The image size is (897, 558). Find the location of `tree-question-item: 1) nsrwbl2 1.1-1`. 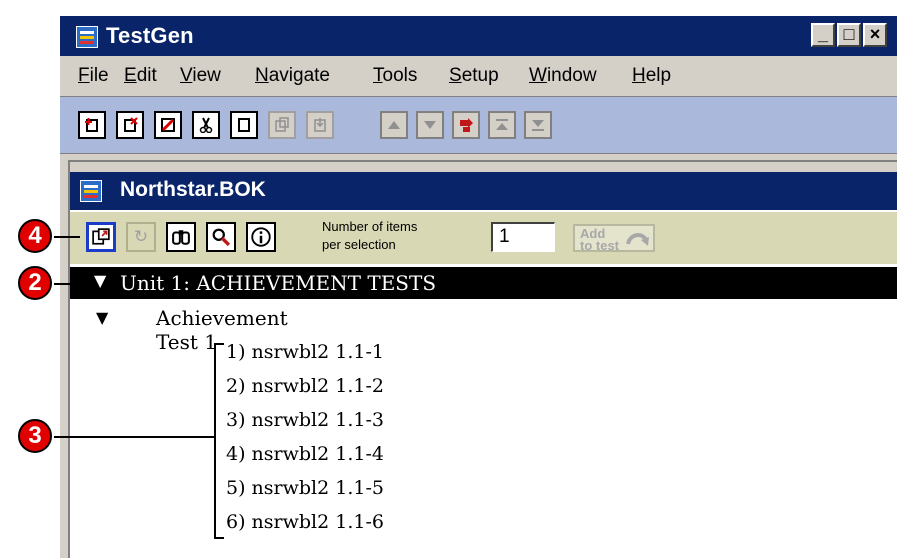

tree-question-item: 1) nsrwbl2 1.1-1 is located at coordinates (305, 352).